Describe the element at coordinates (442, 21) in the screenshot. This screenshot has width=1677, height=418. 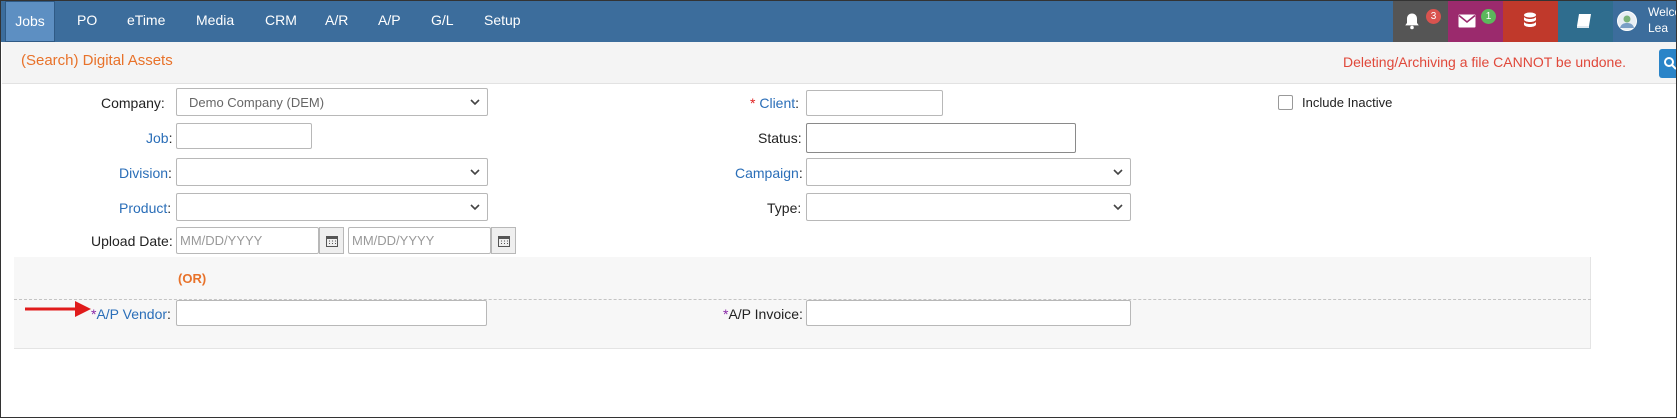
I see `nav-gl: G/L` at that location.